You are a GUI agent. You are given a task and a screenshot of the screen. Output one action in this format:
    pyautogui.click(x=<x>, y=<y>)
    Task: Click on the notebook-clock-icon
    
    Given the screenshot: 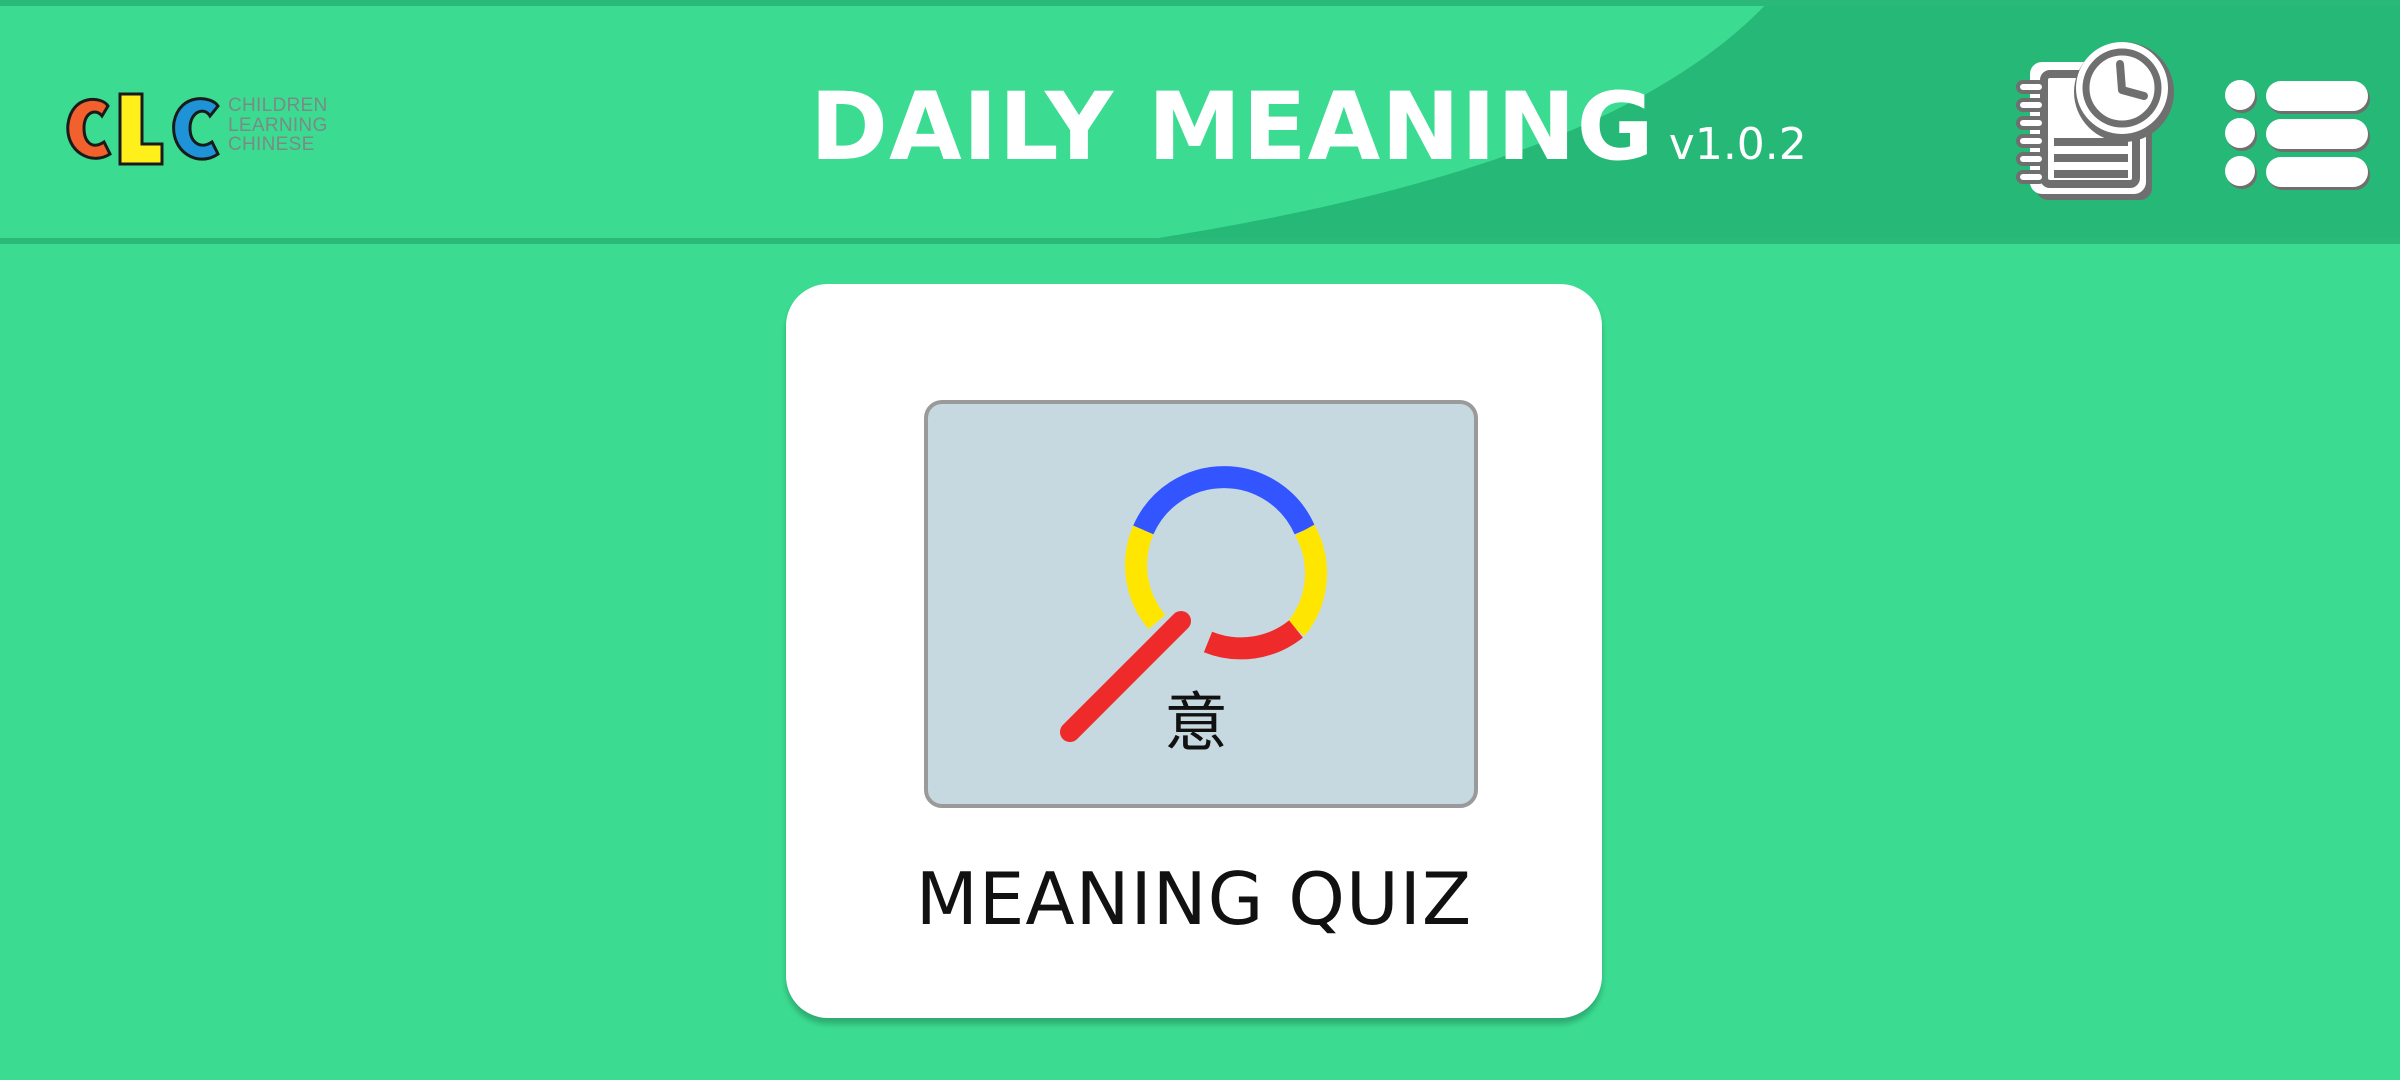 What is the action you would take?
    pyautogui.click(x=2095, y=121)
    